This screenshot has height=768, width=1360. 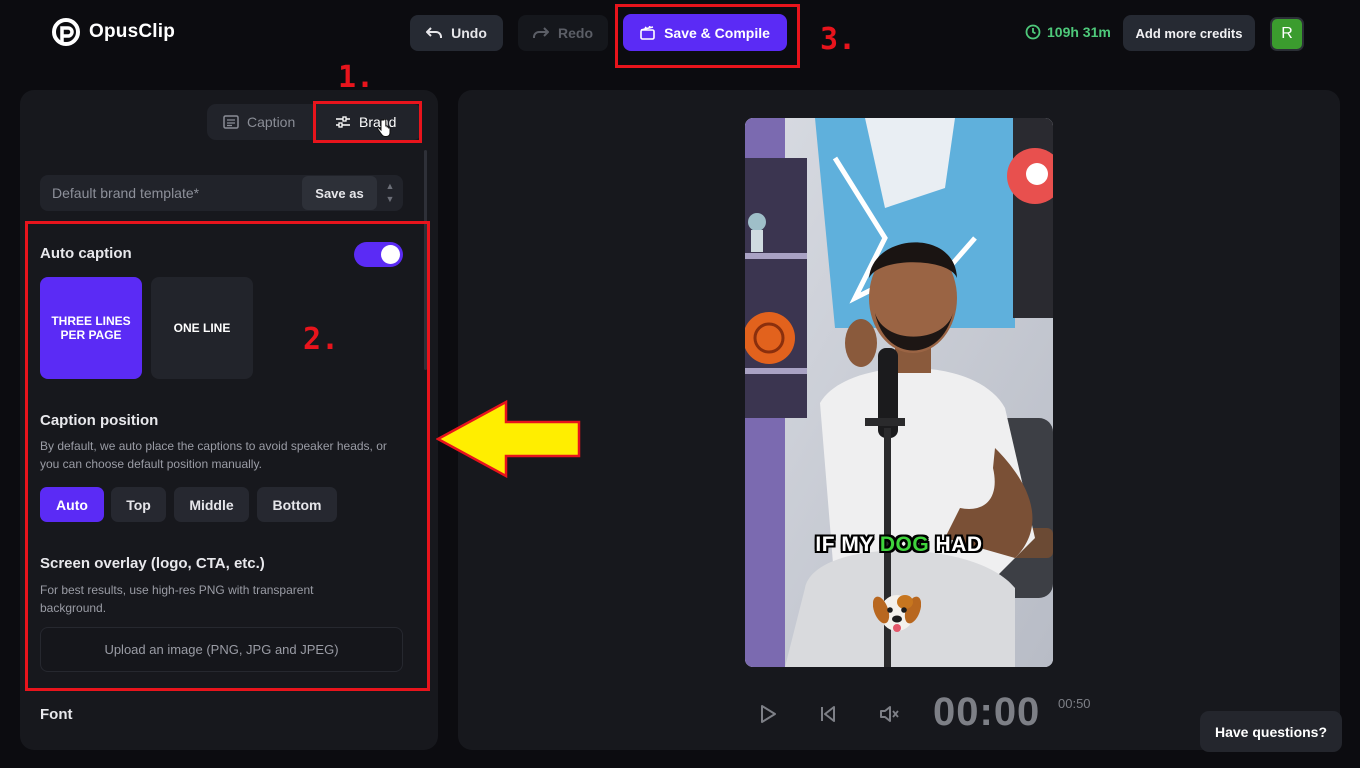 I want to click on yellow-arrow-icon, so click(x=508, y=439).